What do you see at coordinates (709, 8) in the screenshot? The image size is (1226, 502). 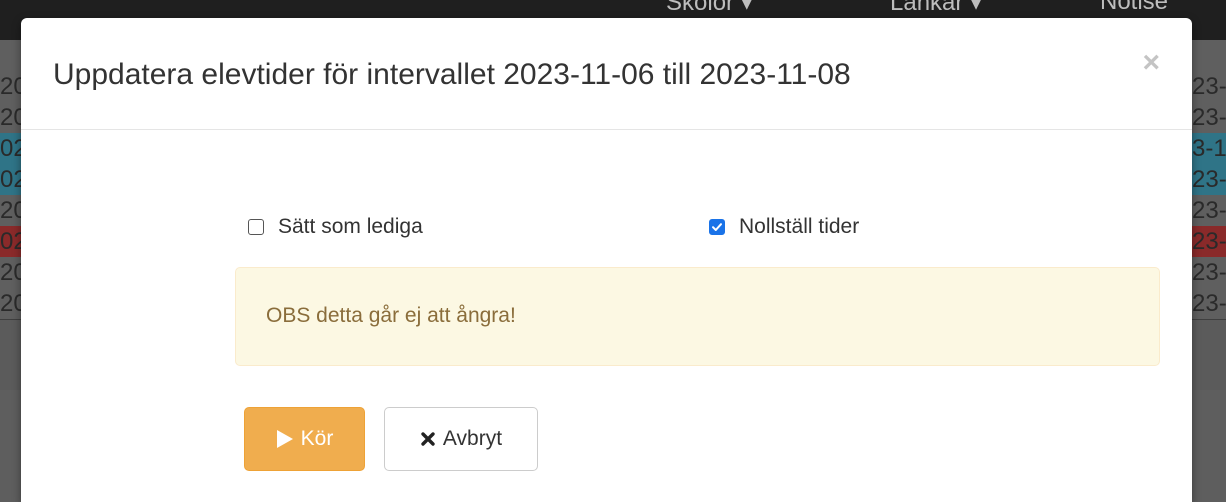 I see `nav-item-skolor: Skolor ▾` at bounding box center [709, 8].